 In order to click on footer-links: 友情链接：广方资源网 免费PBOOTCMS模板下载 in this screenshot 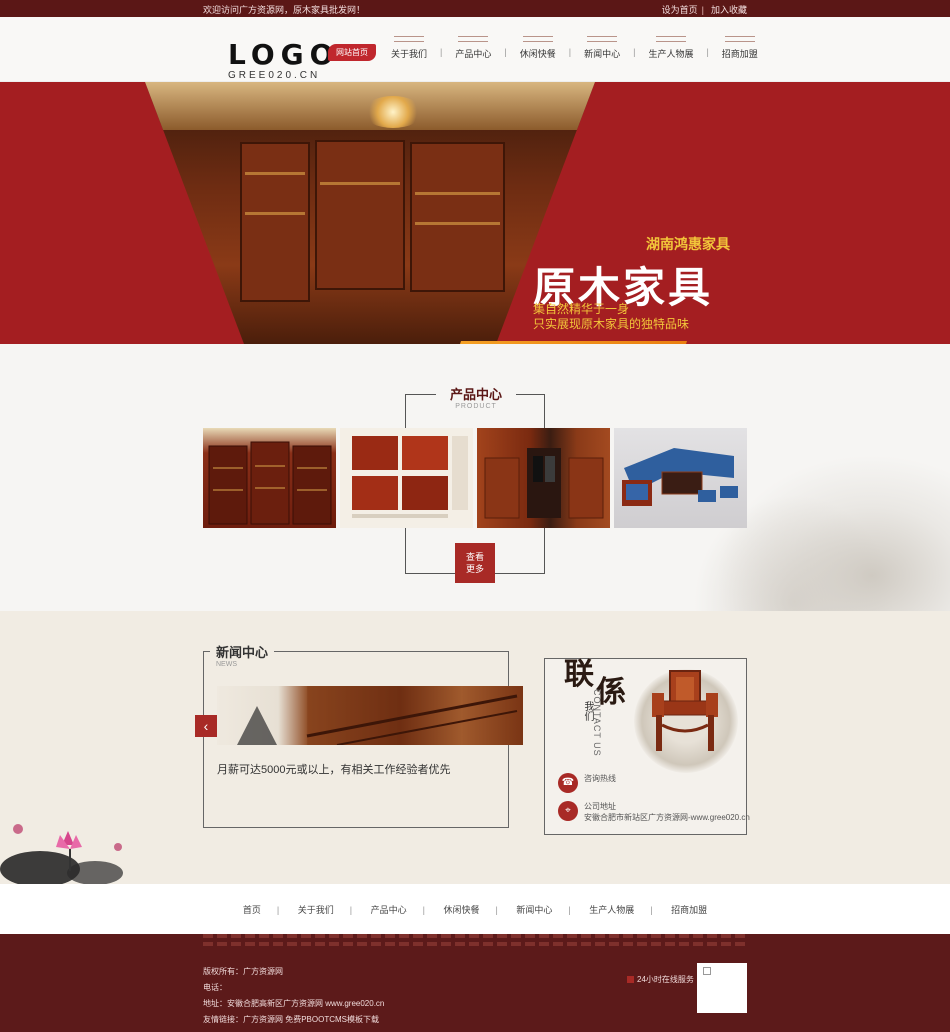, I will do `click(293, 1019)`.